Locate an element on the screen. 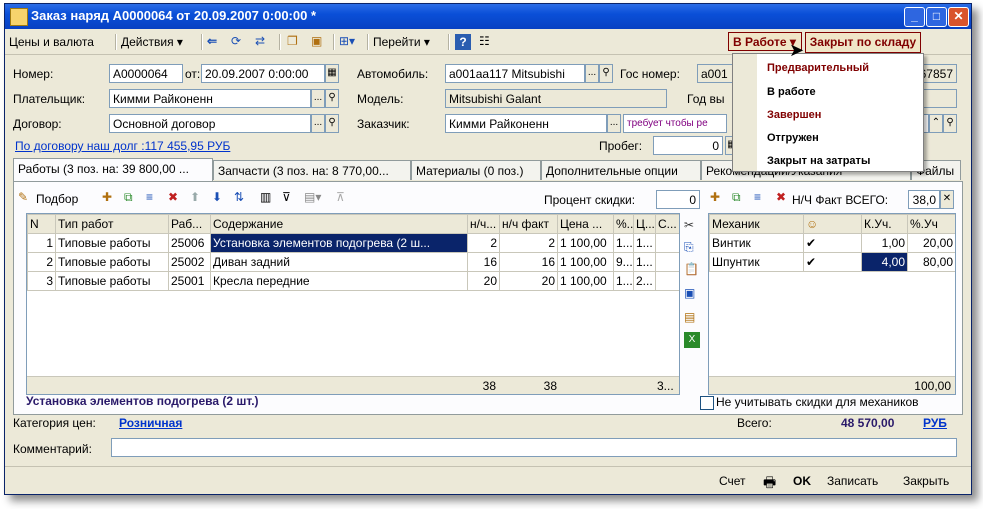 The image size is (983, 509). actions-menu: Действия ▾ is located at coordinates (152, 42).